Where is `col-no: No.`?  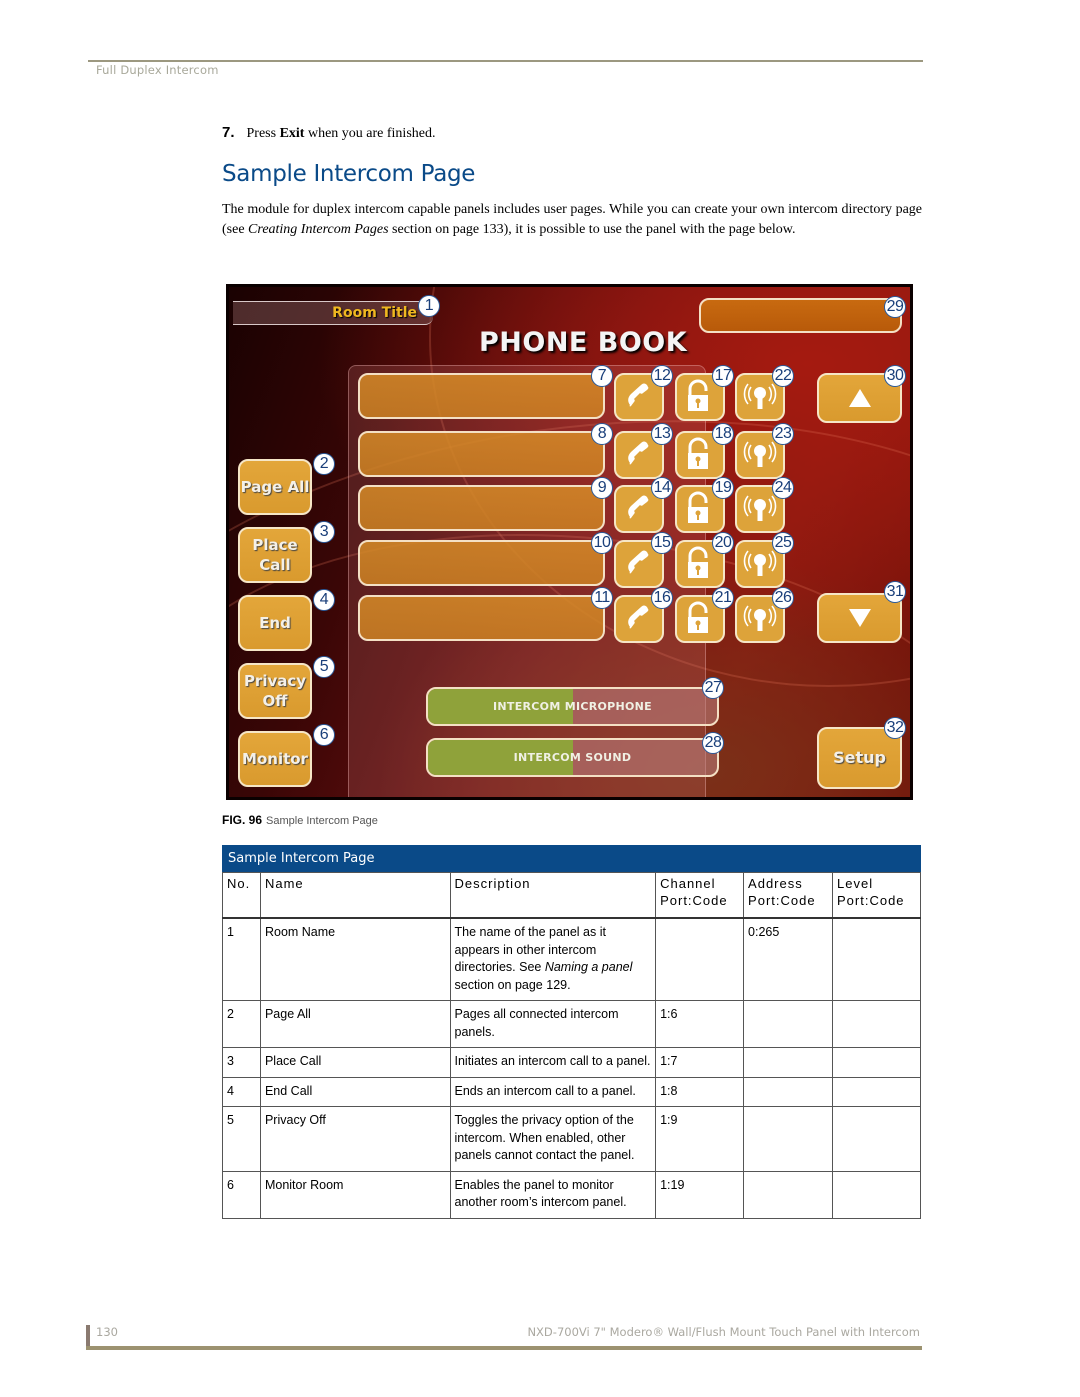
col-no: No. is located at coordinates (241, 895).